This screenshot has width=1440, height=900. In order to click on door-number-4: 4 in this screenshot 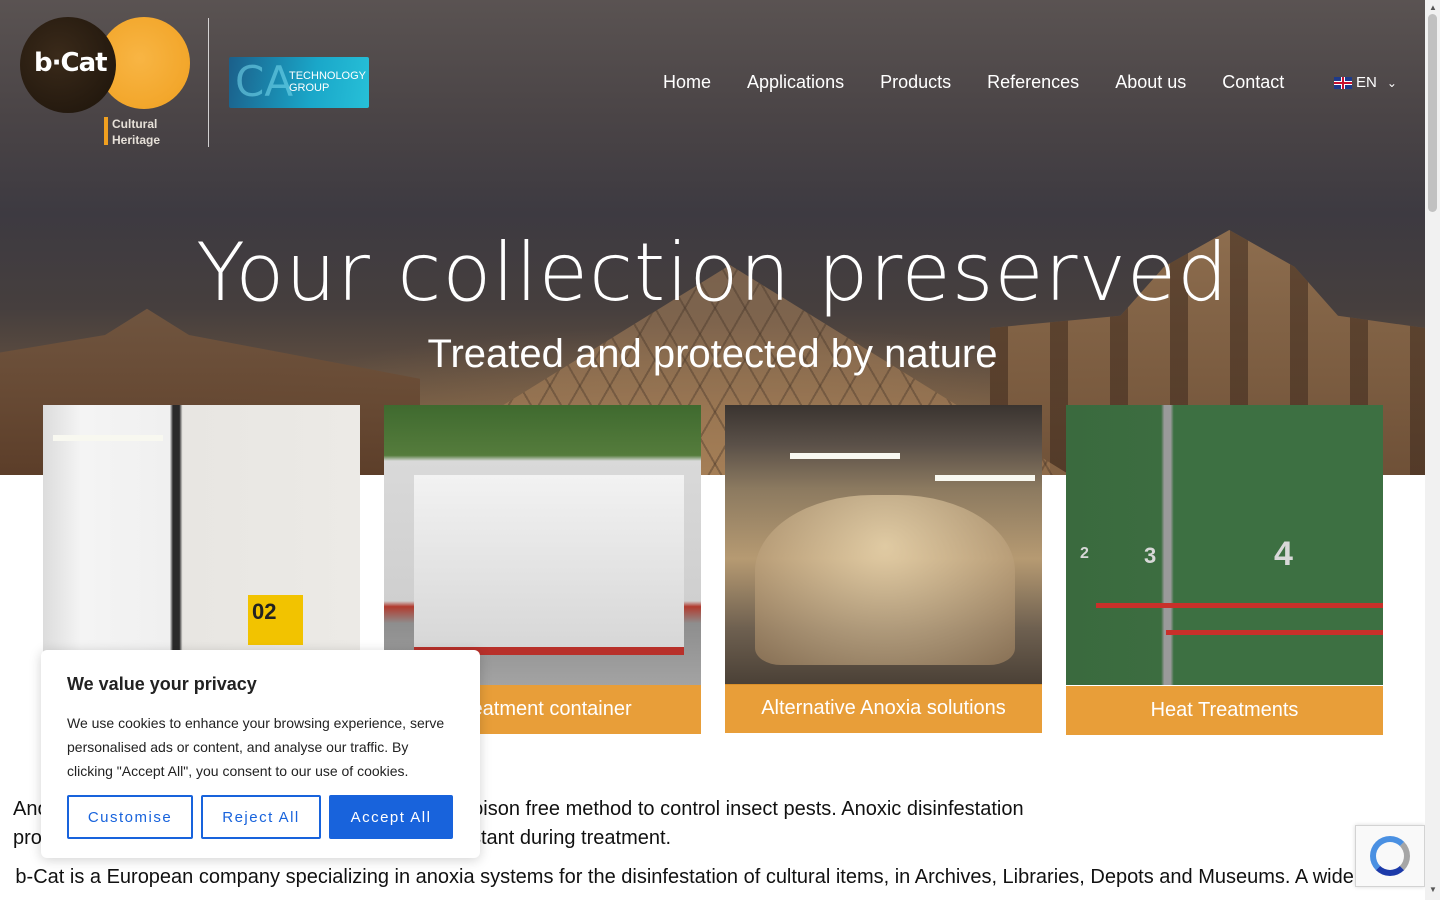, I will do `click(1283, 554)`.